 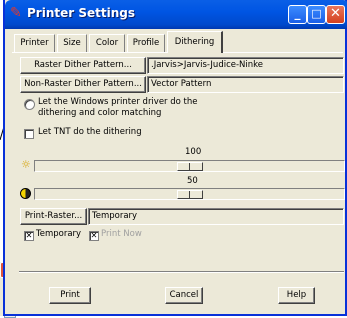 What do you see at coordinates (107, 43) in the screenshot?
I see `tab-color: Color` at bounding box center [107, 43].